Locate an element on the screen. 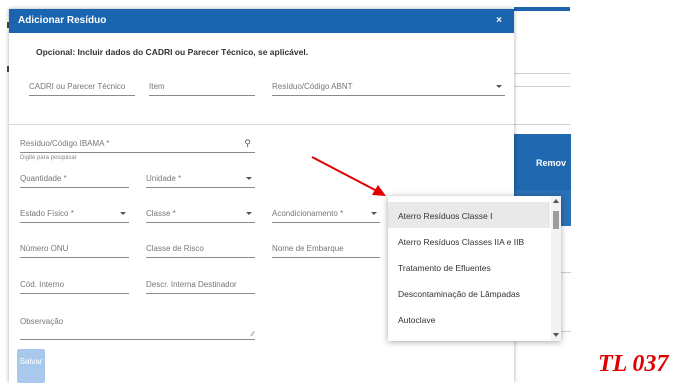 The width and height of the screenshot is (694, 383). annotation-label: TL 037 is located at coordinates (633, 364).